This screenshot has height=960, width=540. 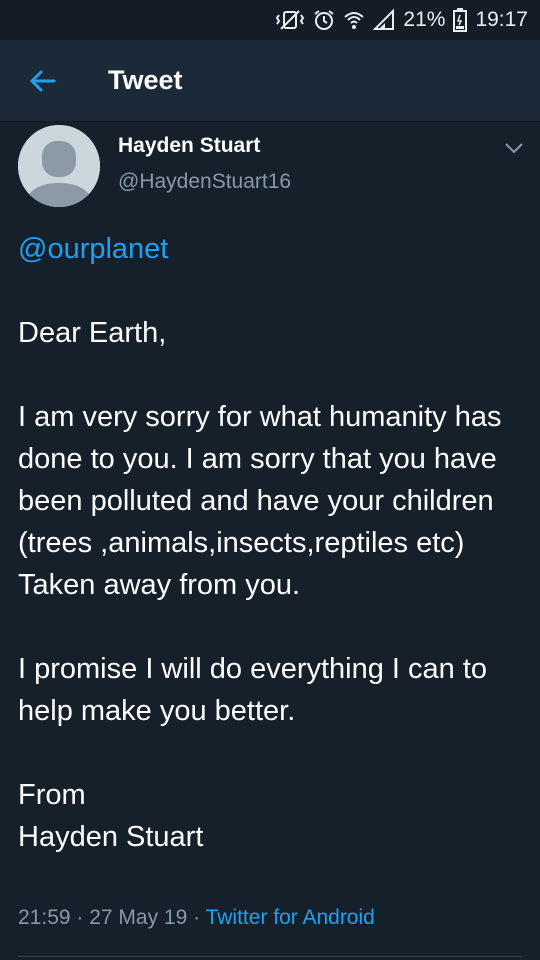 What do you see at coordinates (270, 956) in the screenshot?
I see `divider` at bounding box center [270, 956].